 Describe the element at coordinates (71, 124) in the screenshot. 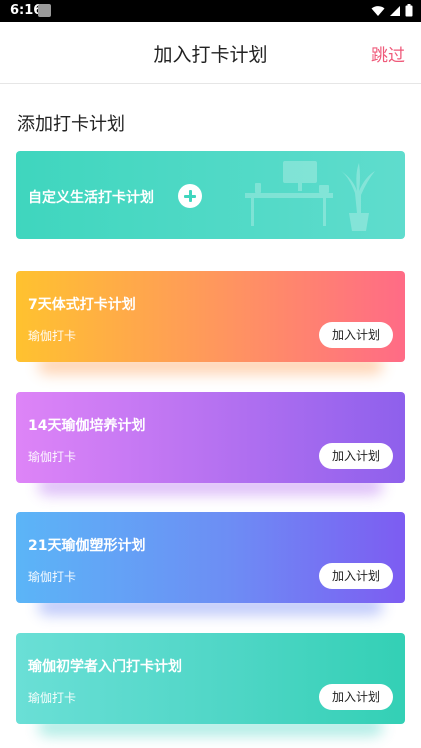

I see `section-title: 添加打卡计划` at that location.